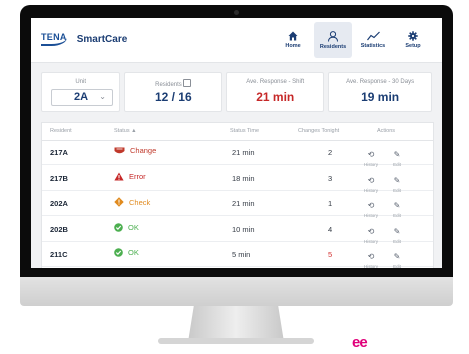 This screenshot has height=354, width=469. What do you see at coordinates (293, 46) in the screenshot?
I see `nav-home-label: Home` at bounding box center [293, 46].